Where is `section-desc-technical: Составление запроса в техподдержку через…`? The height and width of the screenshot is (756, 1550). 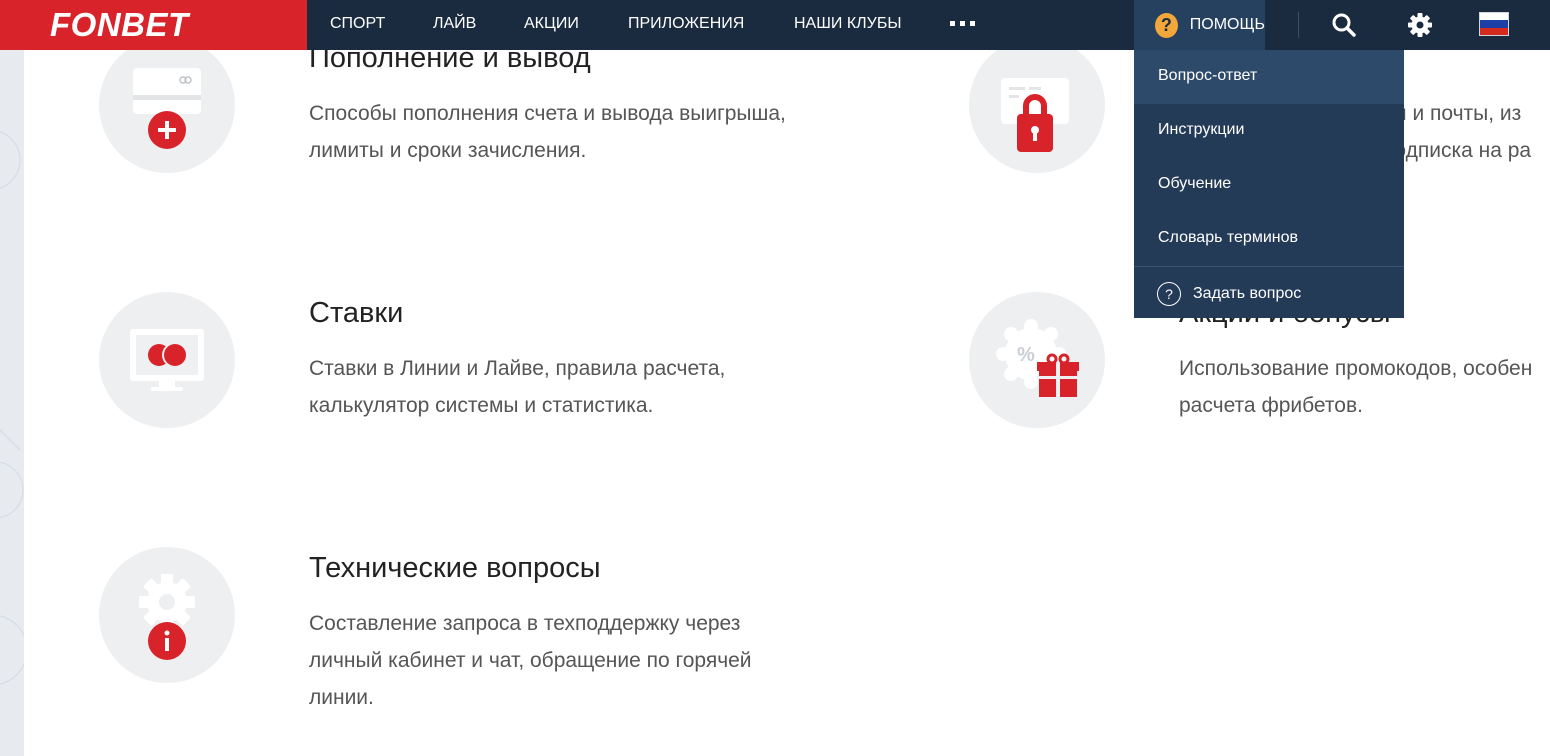
section-desc-technical: Составление запроса в техподдержку через… is located at coordinates (530, 660).